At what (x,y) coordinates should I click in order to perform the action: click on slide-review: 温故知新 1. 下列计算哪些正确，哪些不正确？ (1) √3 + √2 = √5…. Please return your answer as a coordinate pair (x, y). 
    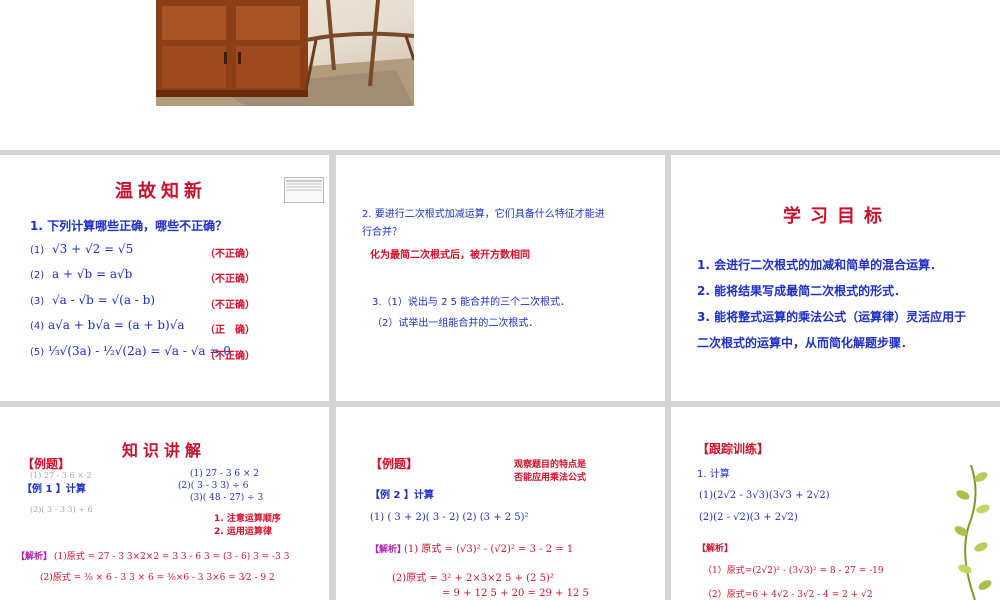
    Looking at the image, I should click on (164, 278).